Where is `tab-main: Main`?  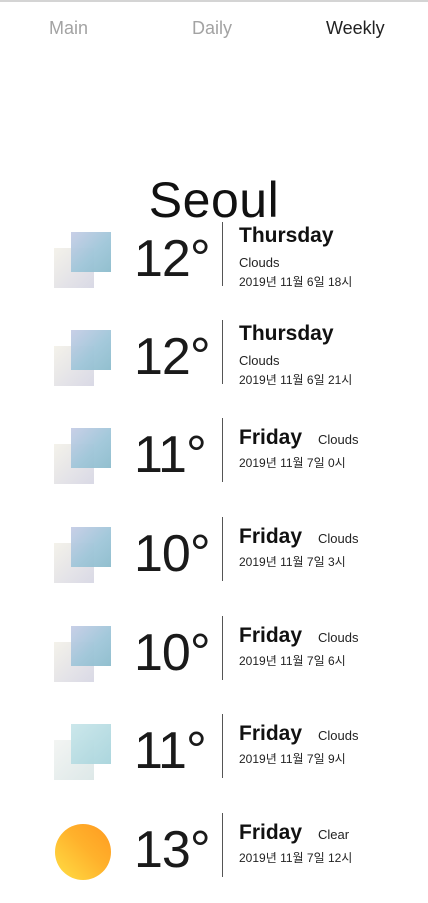 tab-main: Main is located at coordinates (68, 28).